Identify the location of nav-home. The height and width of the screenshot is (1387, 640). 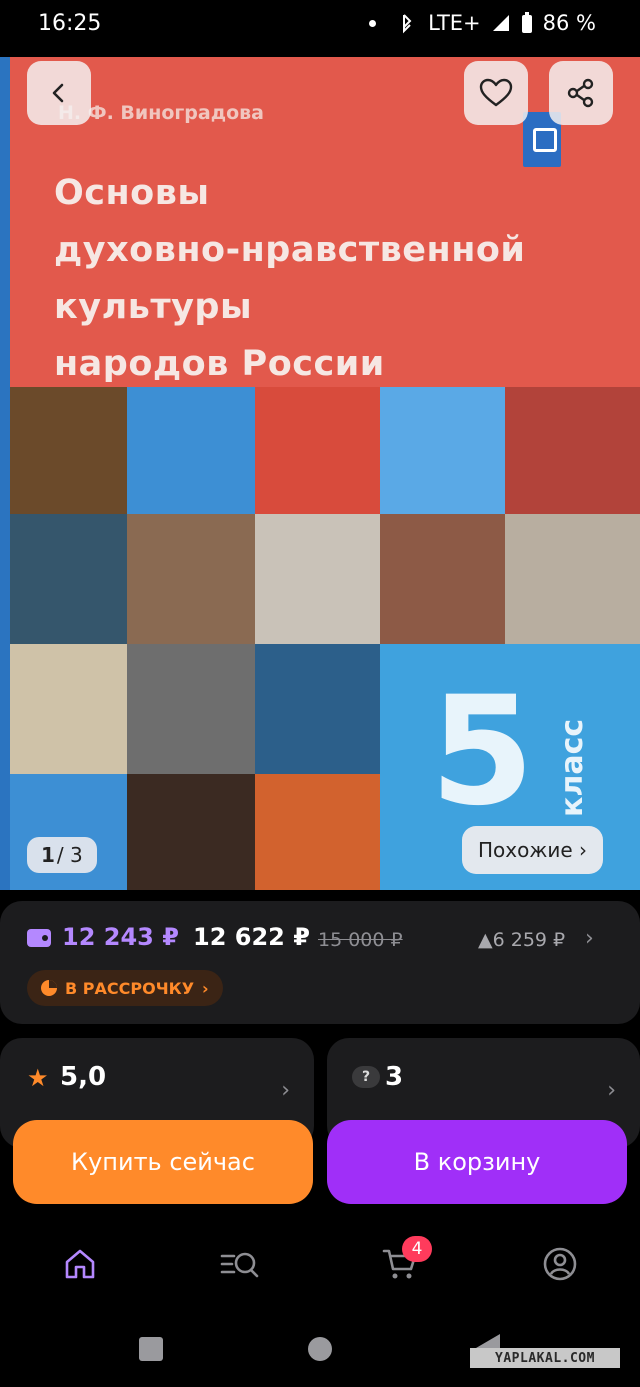
(80, 1264).